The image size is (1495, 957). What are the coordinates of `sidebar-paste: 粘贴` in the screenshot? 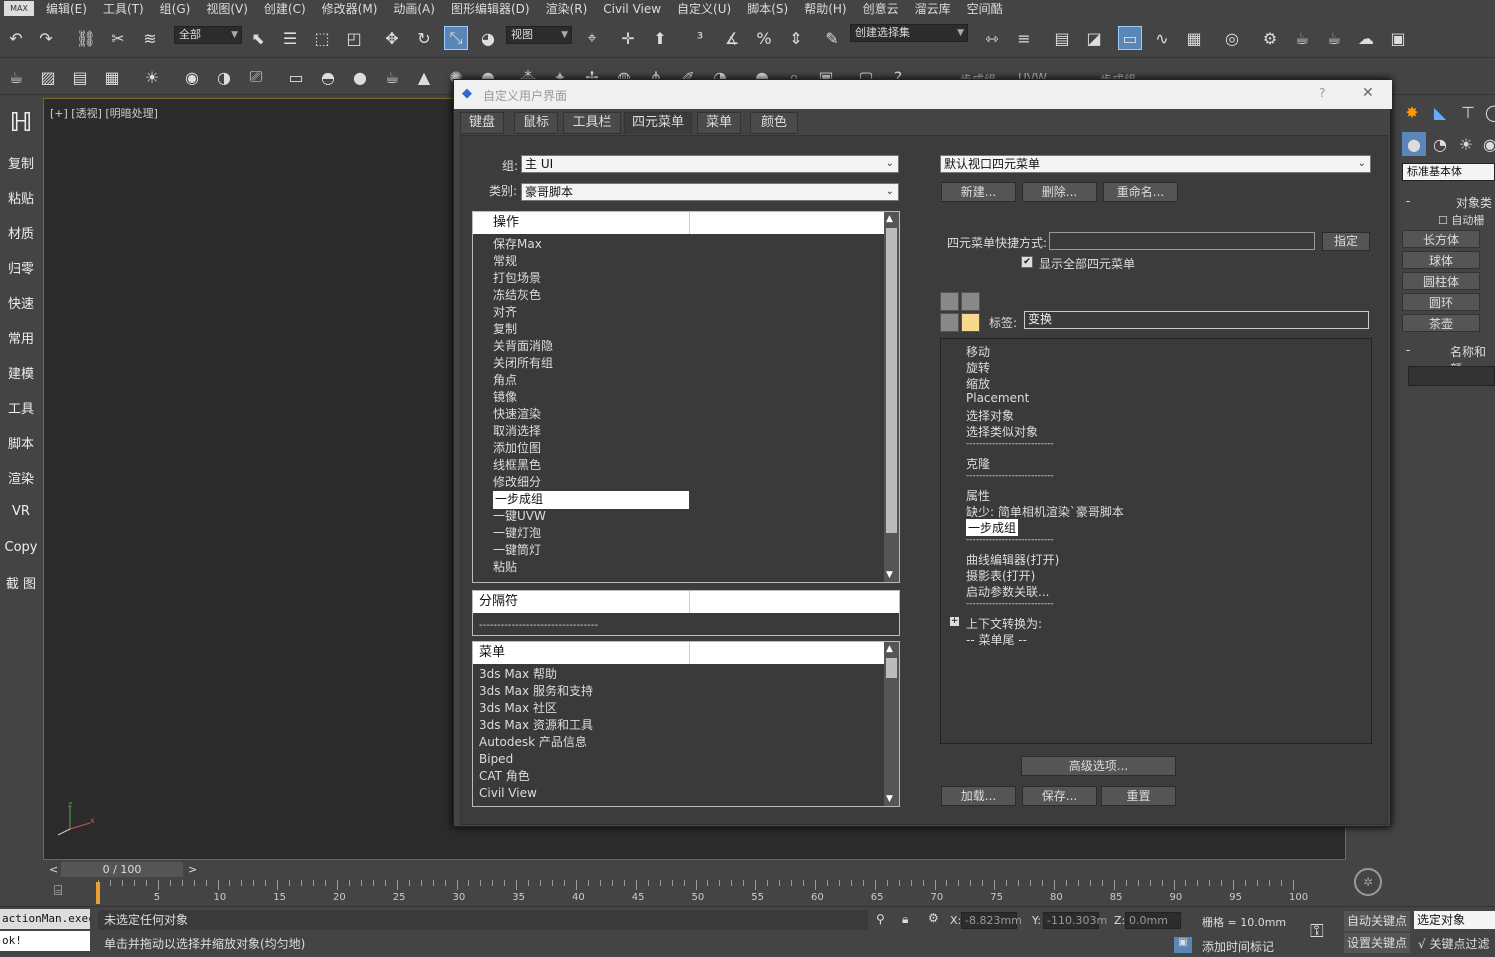 It's located at (21, 197).